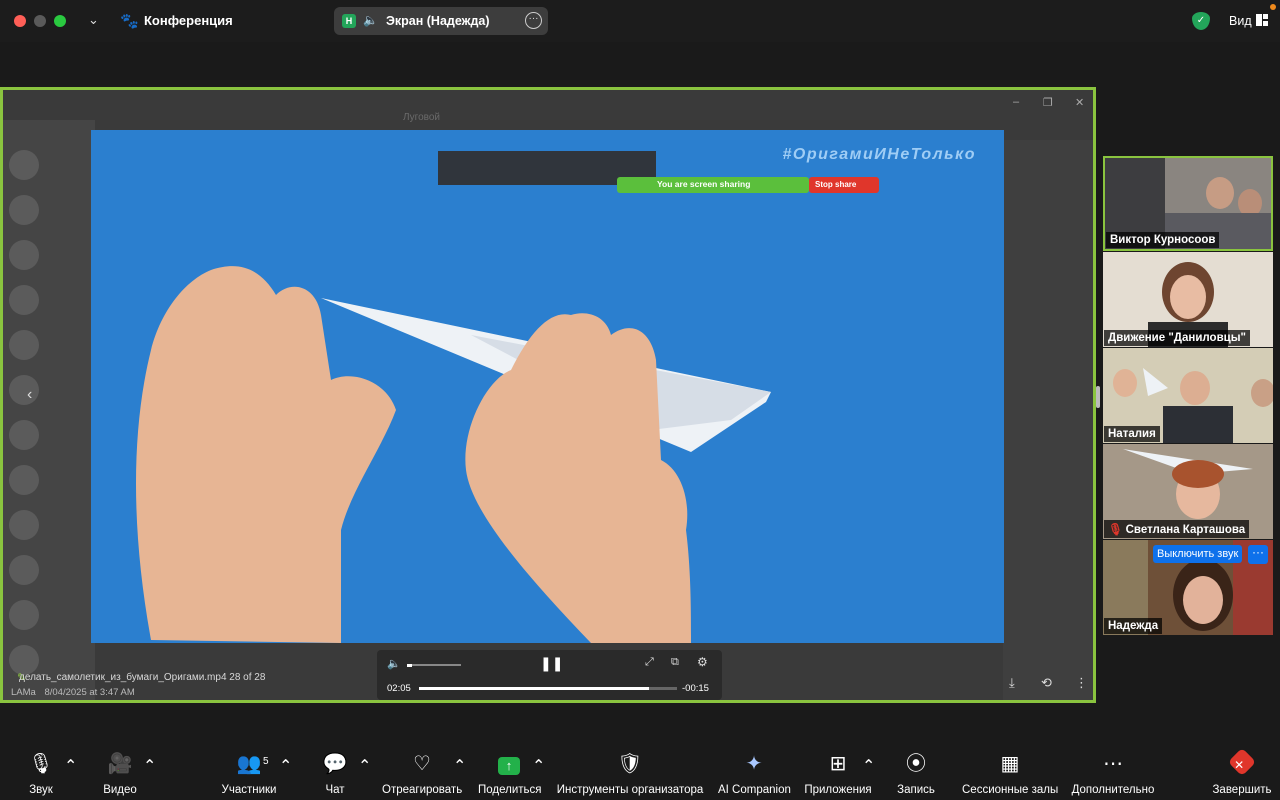  What do you see at coordinates (20, 21) in the screenshot?
I see `close-window-button` at bounding box center [20, 21].